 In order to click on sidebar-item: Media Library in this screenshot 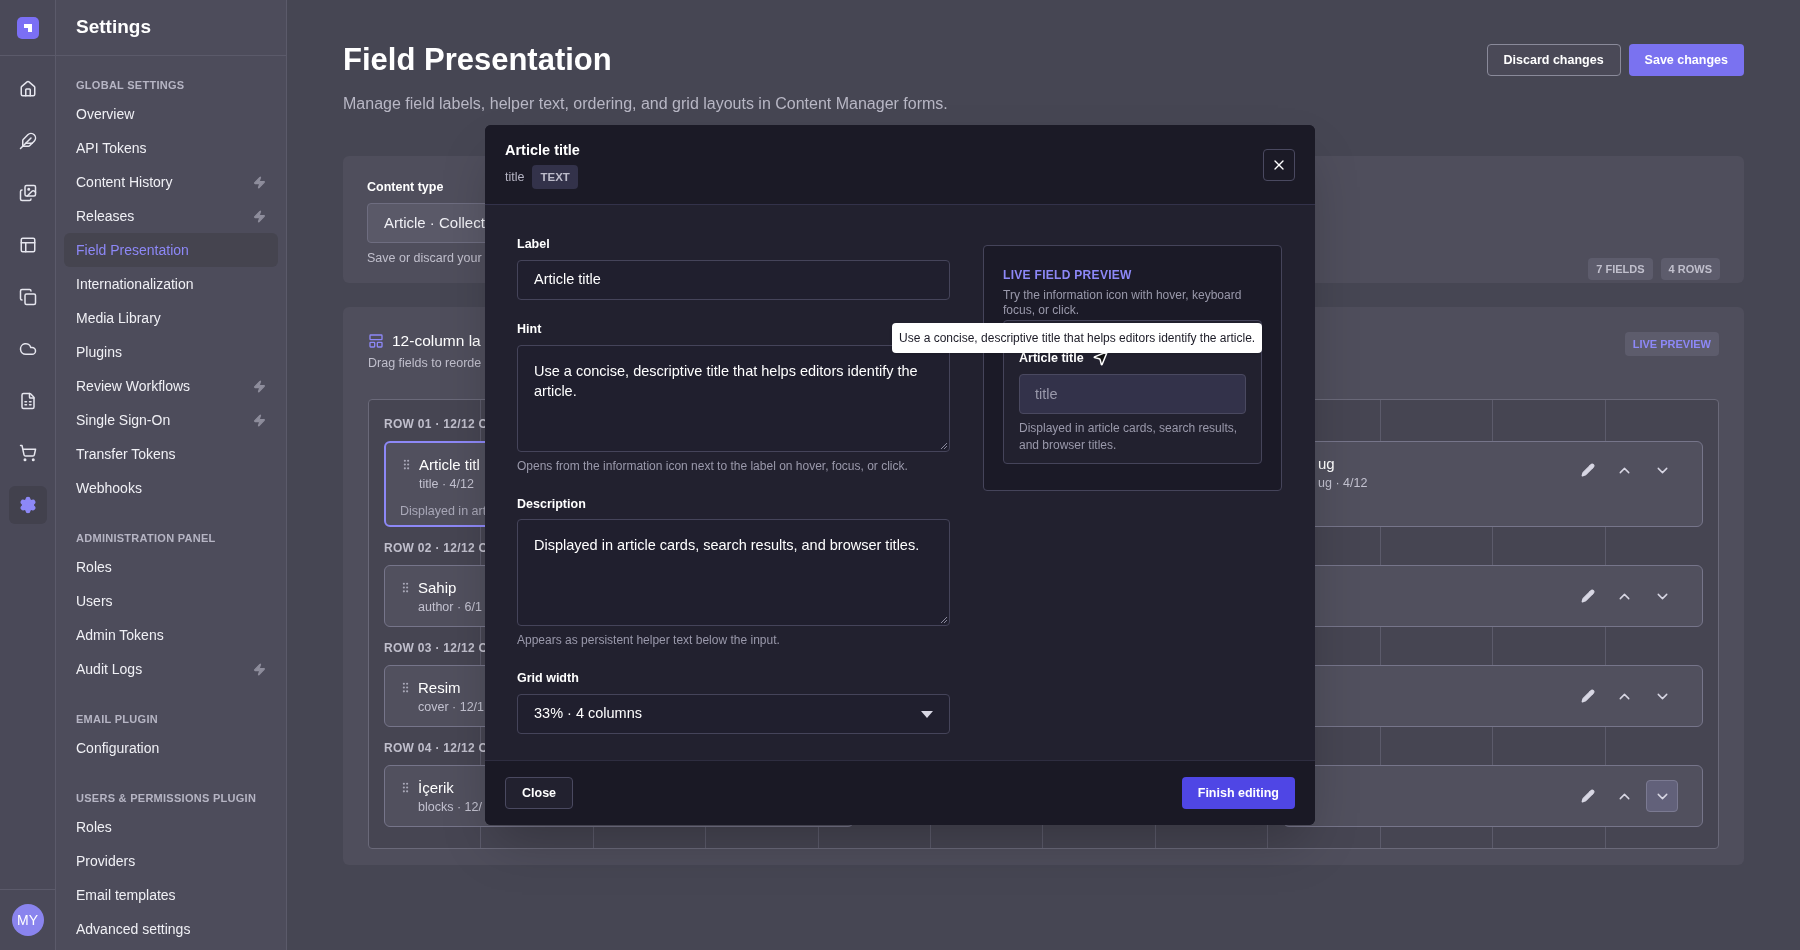, I will do `click(171, 318)`.